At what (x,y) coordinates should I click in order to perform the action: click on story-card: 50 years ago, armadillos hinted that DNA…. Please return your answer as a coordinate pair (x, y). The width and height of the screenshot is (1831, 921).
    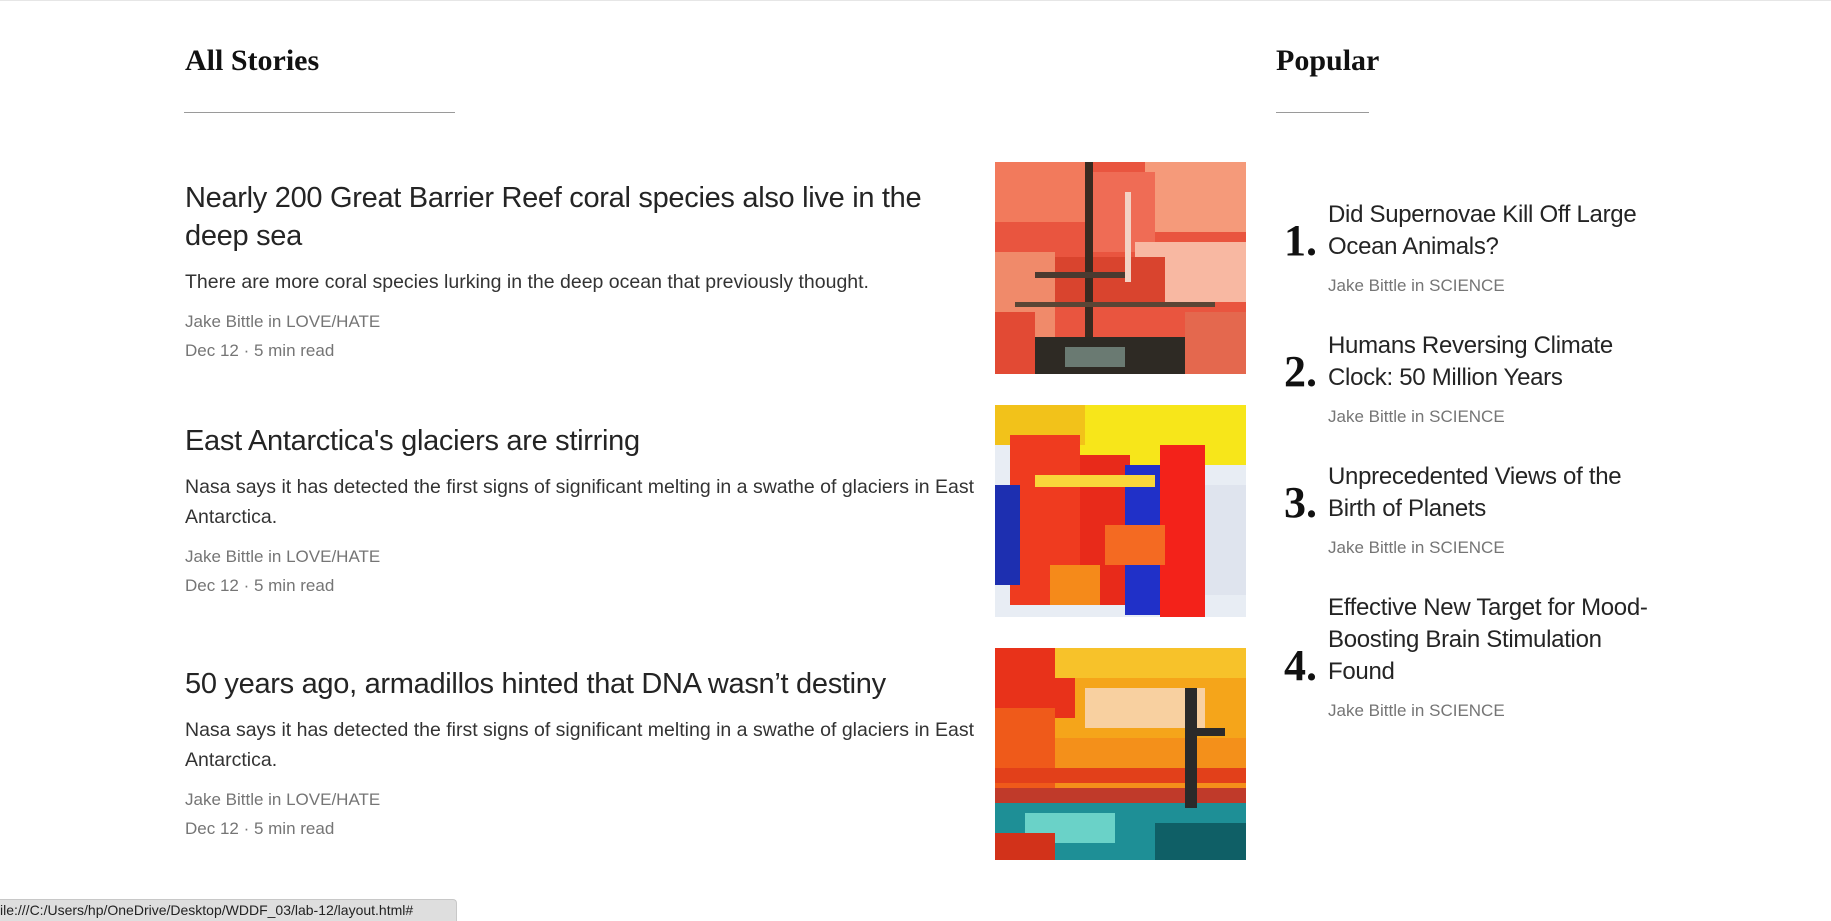
    Looking at the image, I should click on (715, 754).